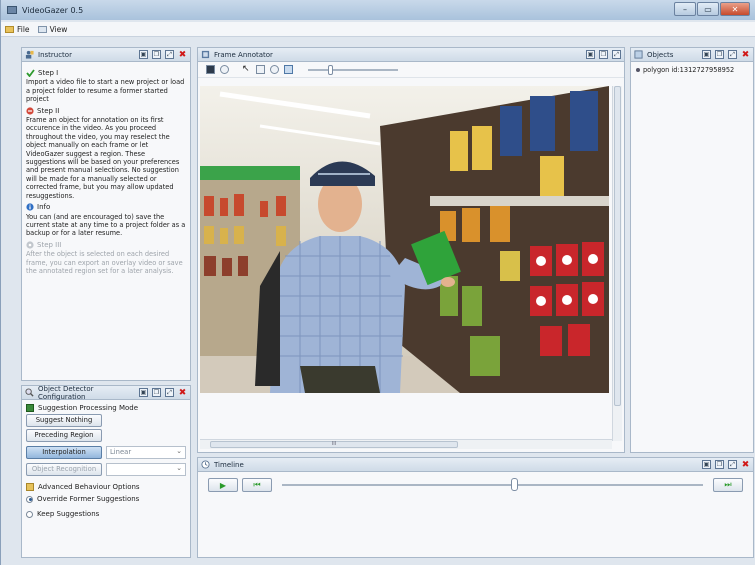 The height and width of the screenshot is (565, 755). I want to click on objects-icon, so click(638, 54).